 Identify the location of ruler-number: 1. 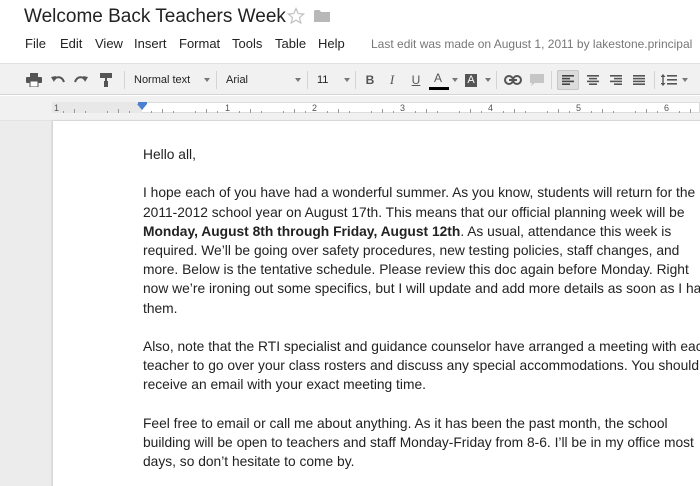
(228, 108).